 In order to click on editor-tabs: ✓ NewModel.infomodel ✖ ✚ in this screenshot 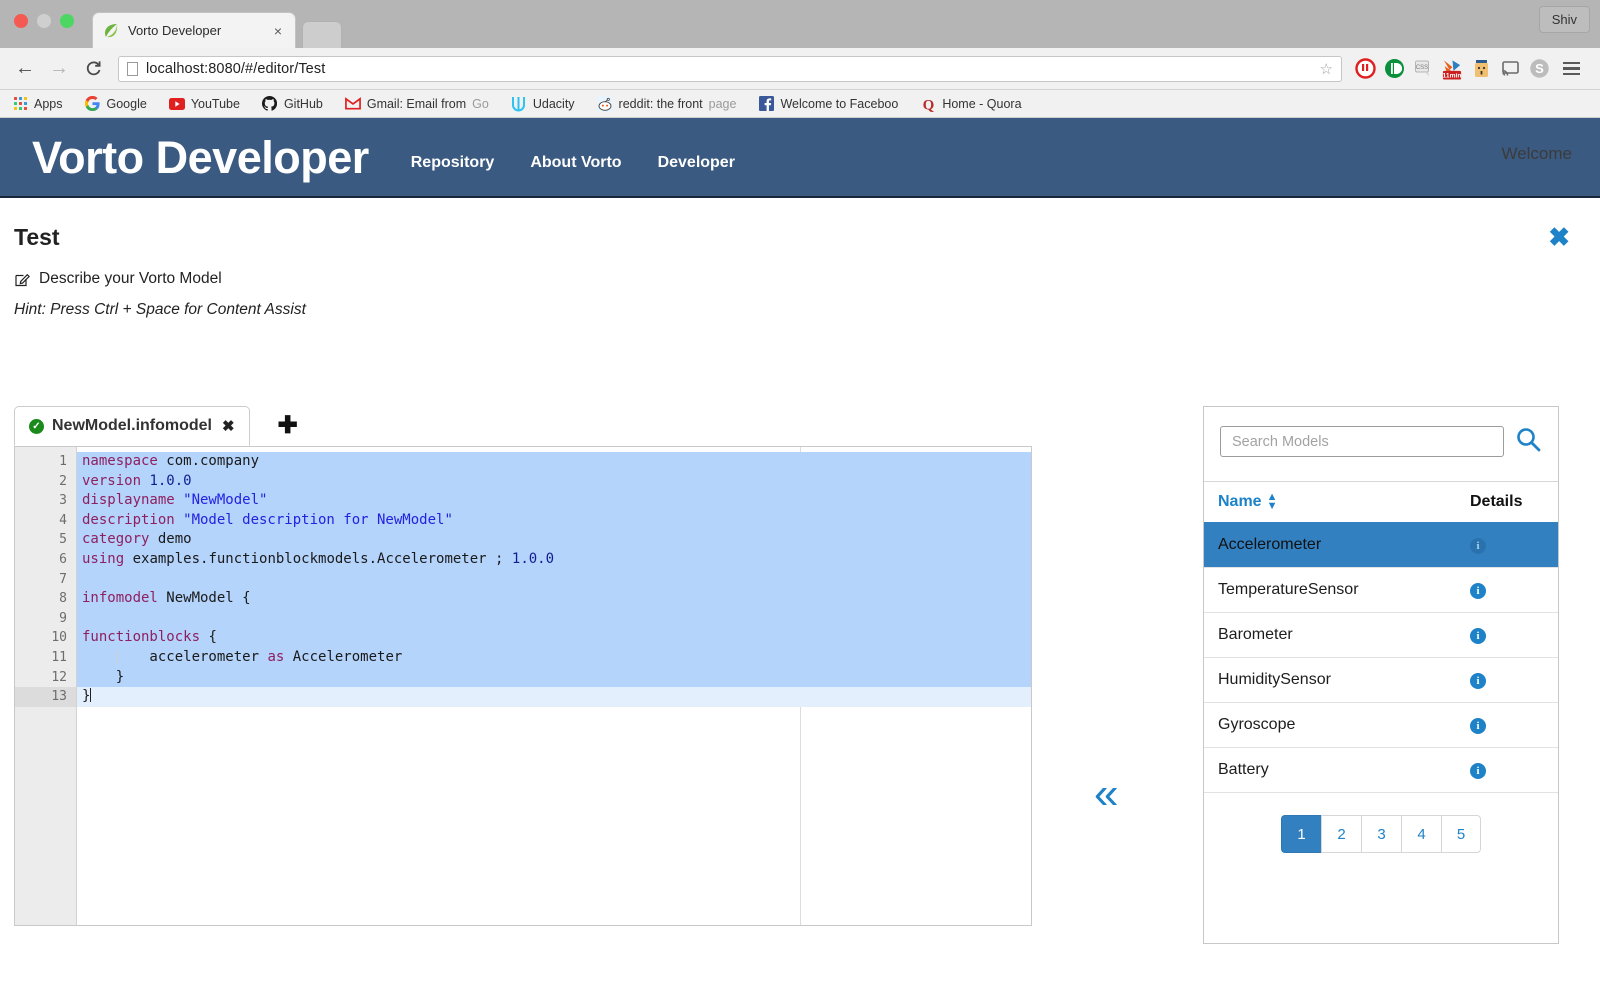, I will do `click(523, 426)`.